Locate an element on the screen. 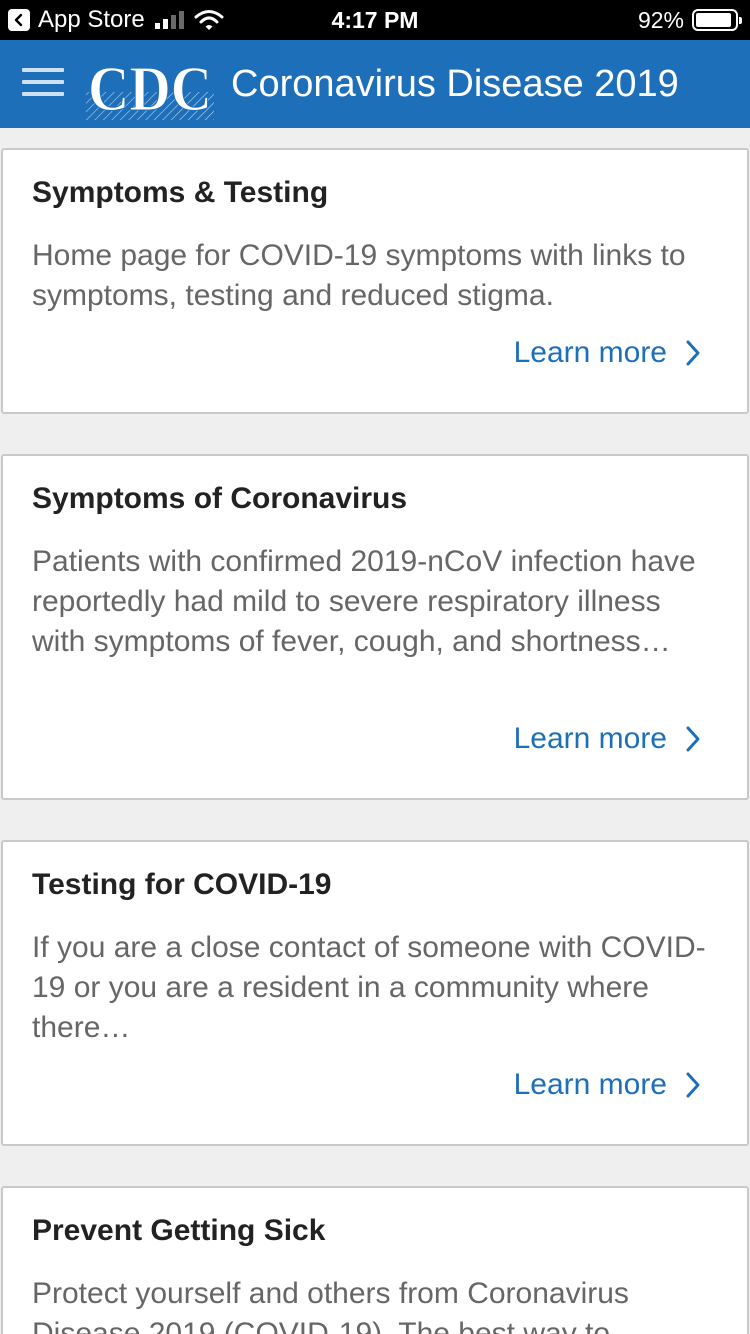 This screenshot has width=750, height=1334. svg-text: CDC is located at coordinates (150, 86).